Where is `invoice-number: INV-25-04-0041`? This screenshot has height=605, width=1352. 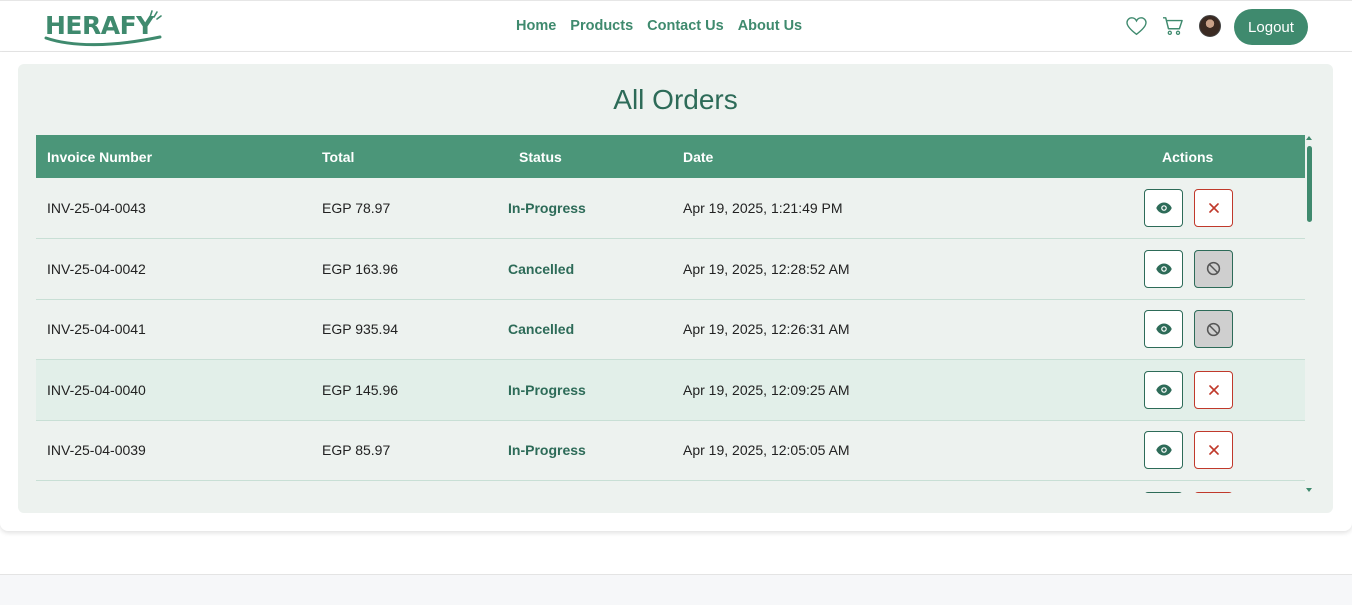
invoice-number: INV-25-04-0041 is located at coordinates (96, 329).